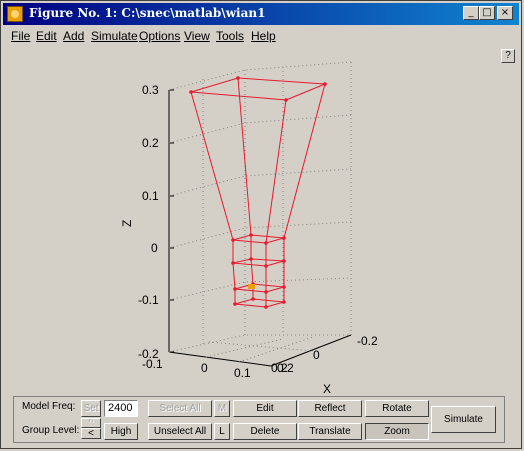  Describe the element at coordinates (51, 430) in the screenshot. I see `group-level-label: Group Level:` at that location.